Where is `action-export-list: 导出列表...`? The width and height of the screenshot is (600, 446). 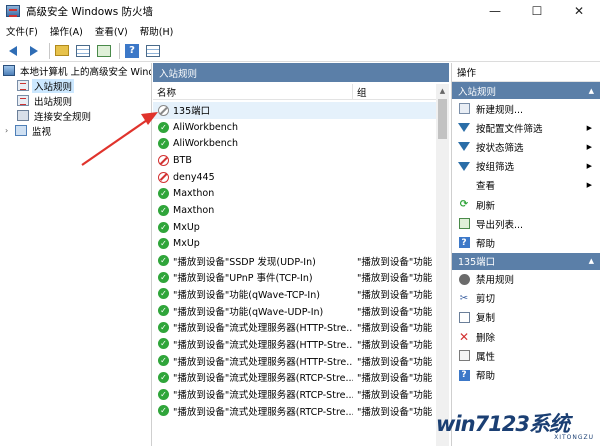 action-export-list: 导出列表... is located at coordinates (526, 223).